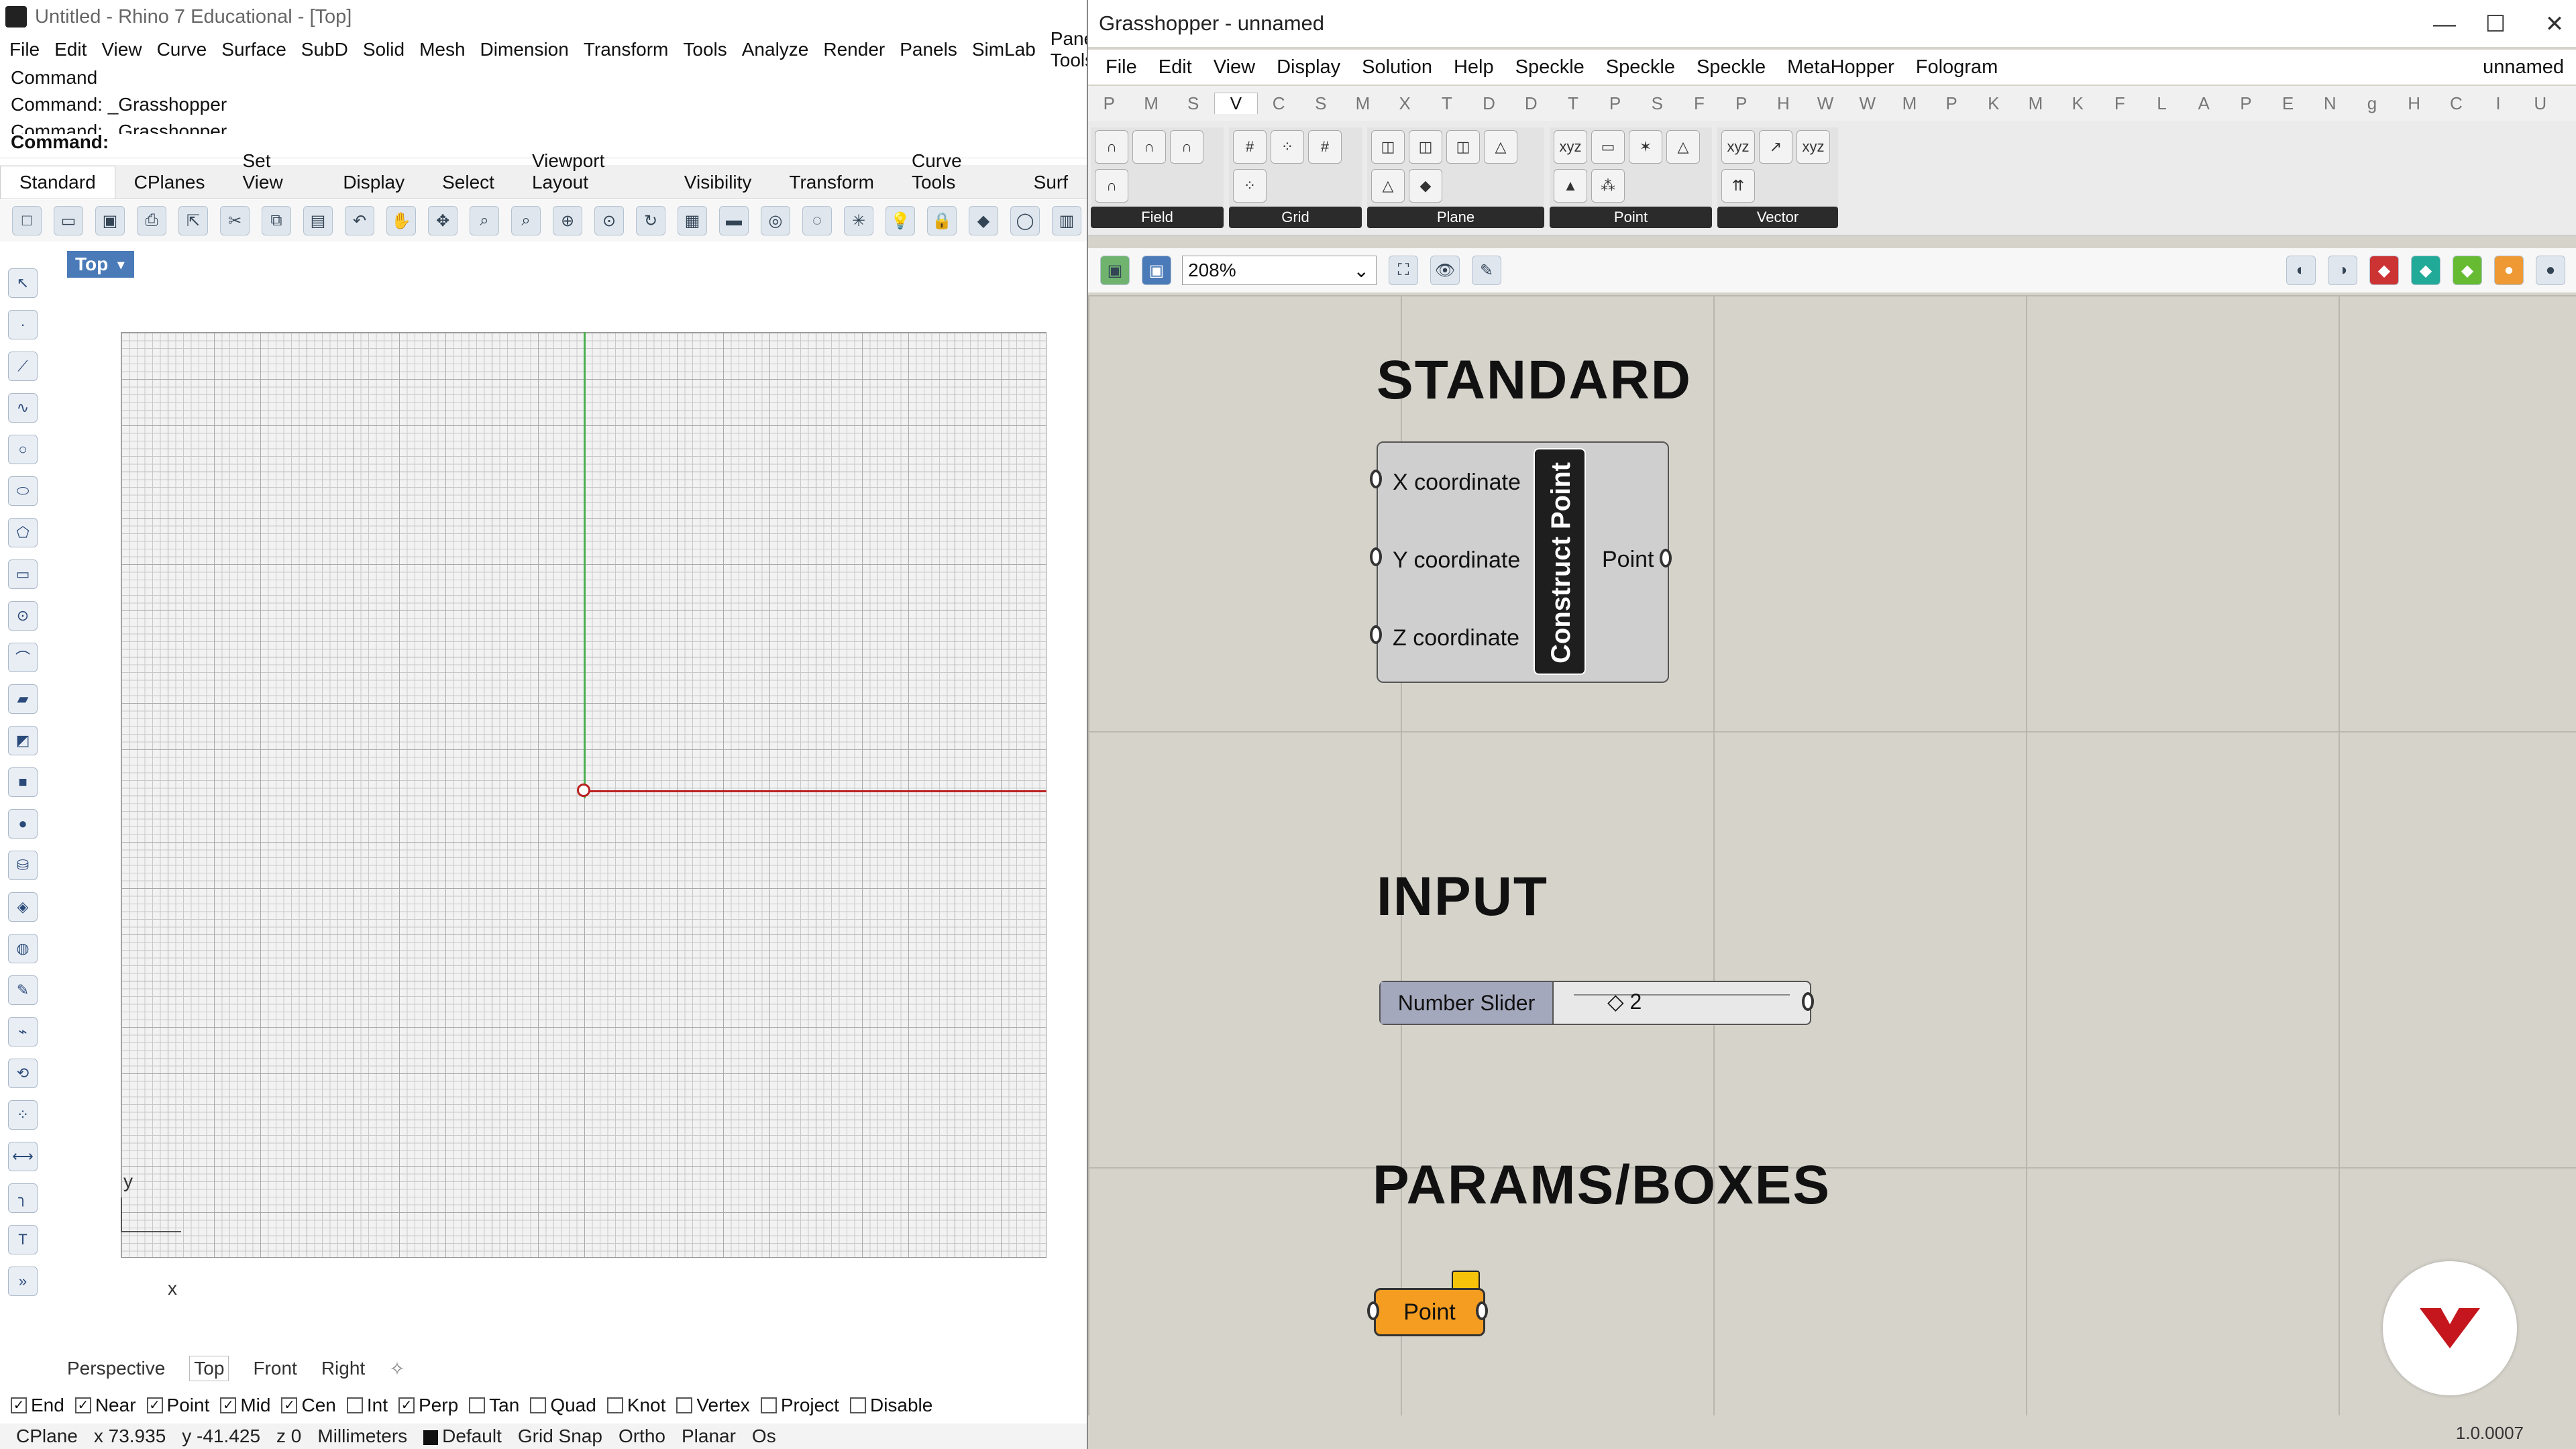  Describe the element at coordinates (2550, 270) in the screenshot. I see `sphere-options-icon: ●` at that location.